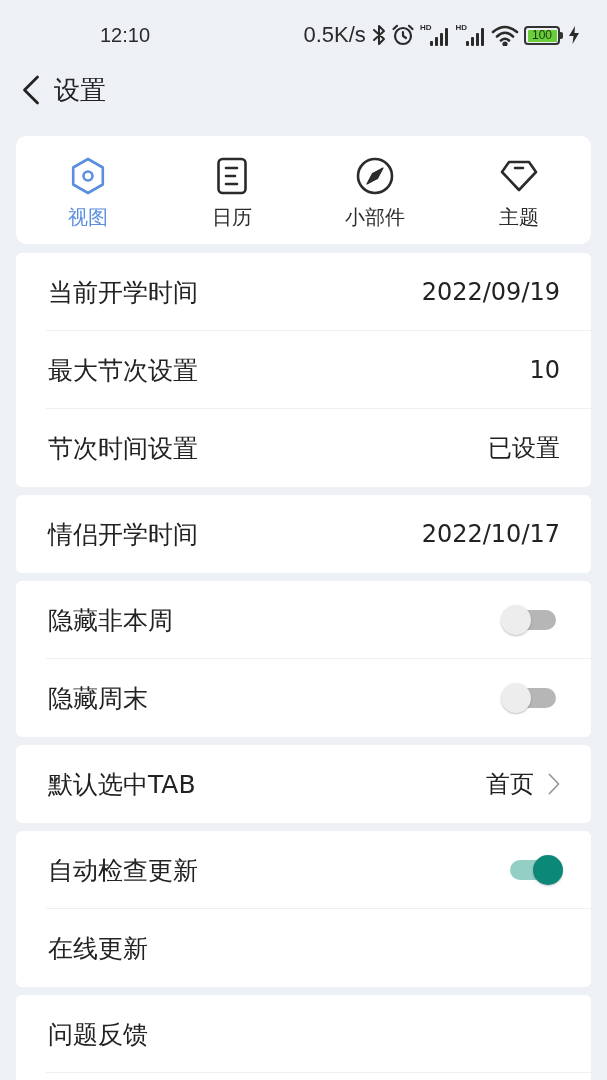 The width and height of the screenshot is (607, 1080). I want to click on setting-value: 2022/10/17, so click(490, 534).